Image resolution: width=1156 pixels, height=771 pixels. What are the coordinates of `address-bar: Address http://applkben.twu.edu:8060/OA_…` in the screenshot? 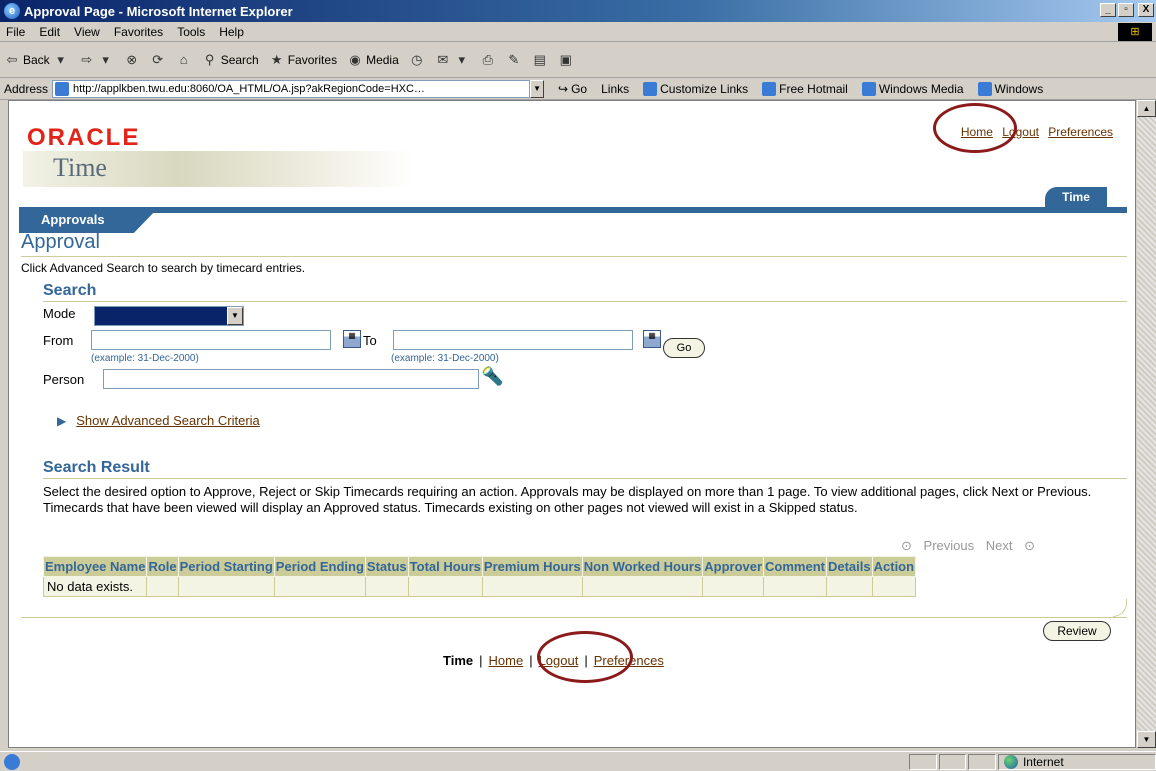 It's located at (578, 89).